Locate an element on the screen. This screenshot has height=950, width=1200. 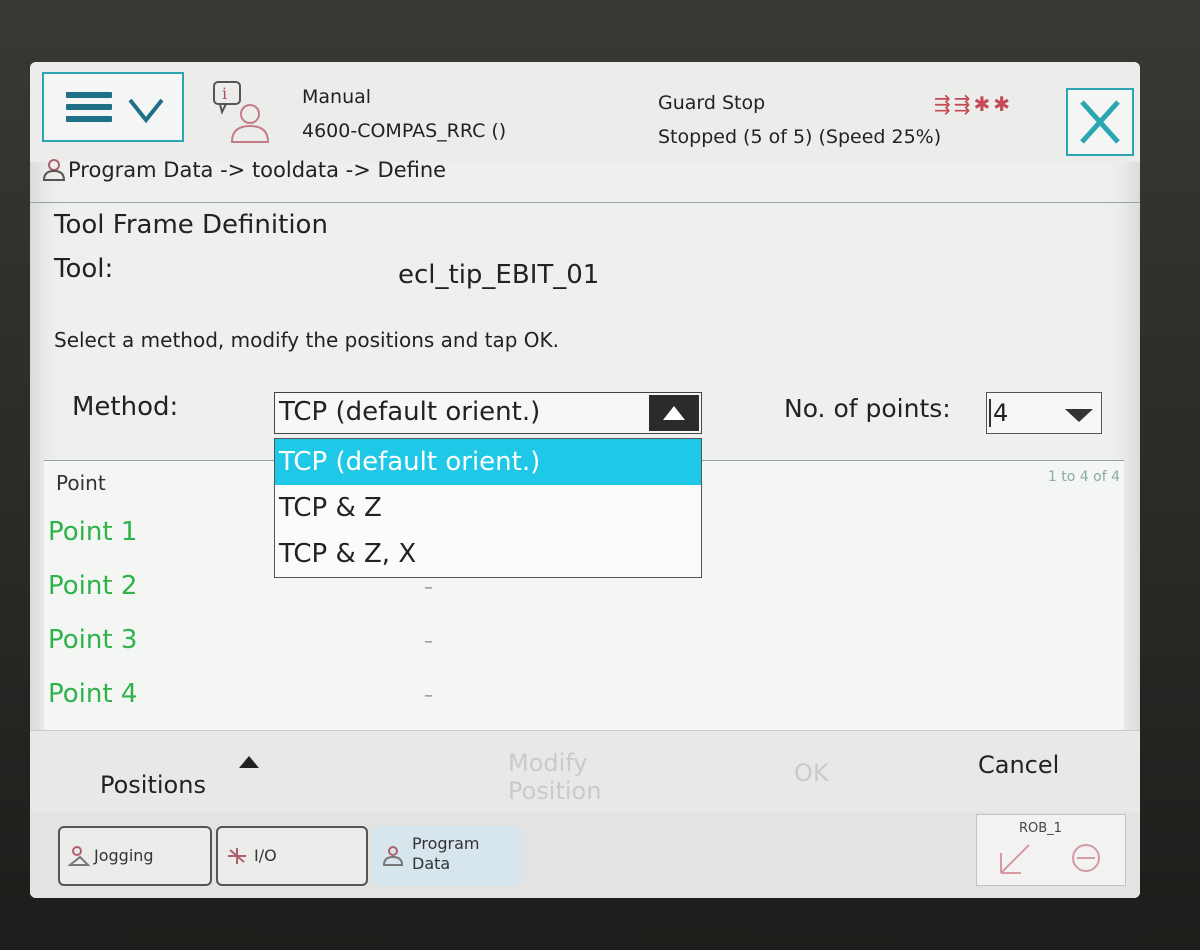
task-program-data: Program Data is located at coordinates (447, 856).